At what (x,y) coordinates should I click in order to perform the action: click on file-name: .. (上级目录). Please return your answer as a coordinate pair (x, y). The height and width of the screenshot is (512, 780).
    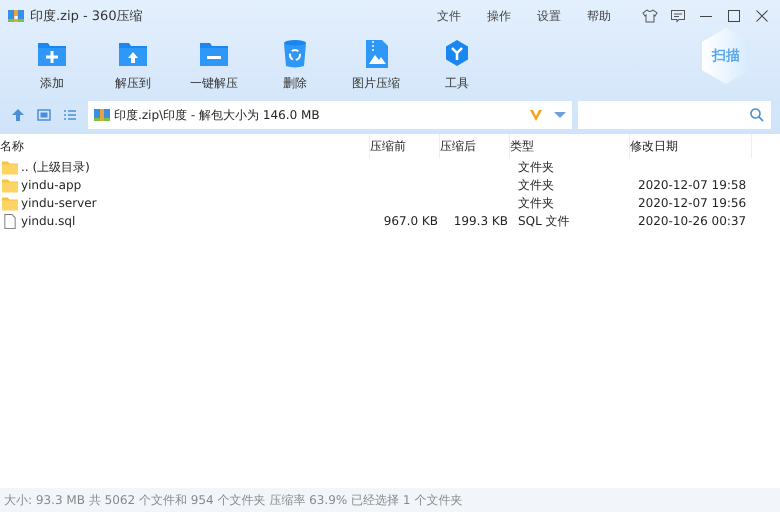
    Looking at the image, I should click on (55, 167).